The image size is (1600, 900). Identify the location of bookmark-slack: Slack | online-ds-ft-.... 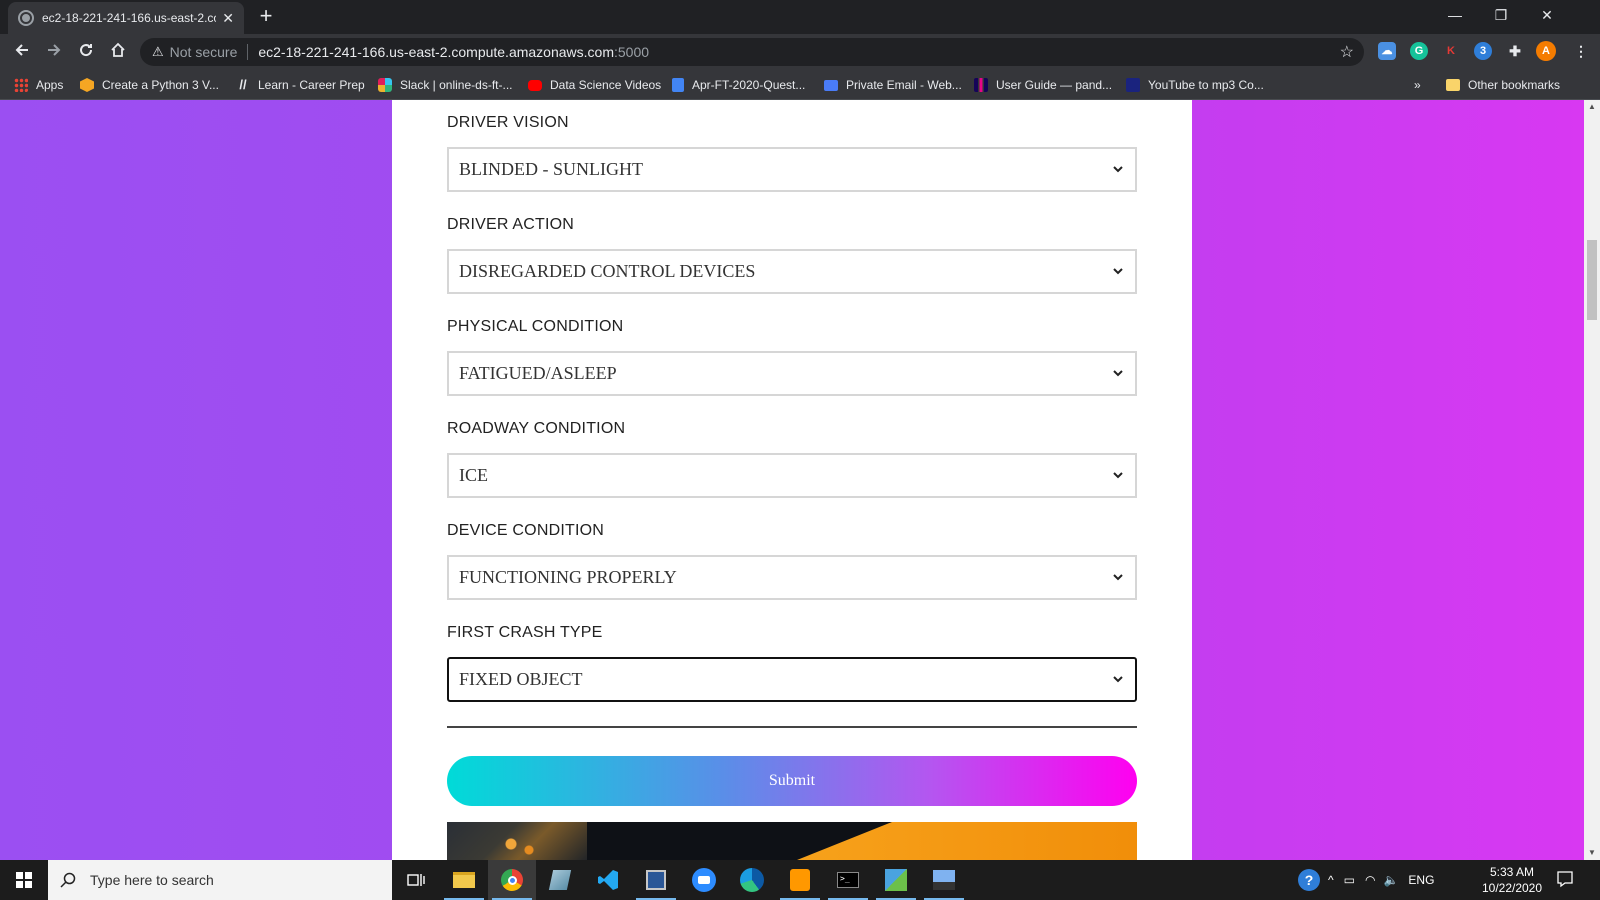
(445, 85).